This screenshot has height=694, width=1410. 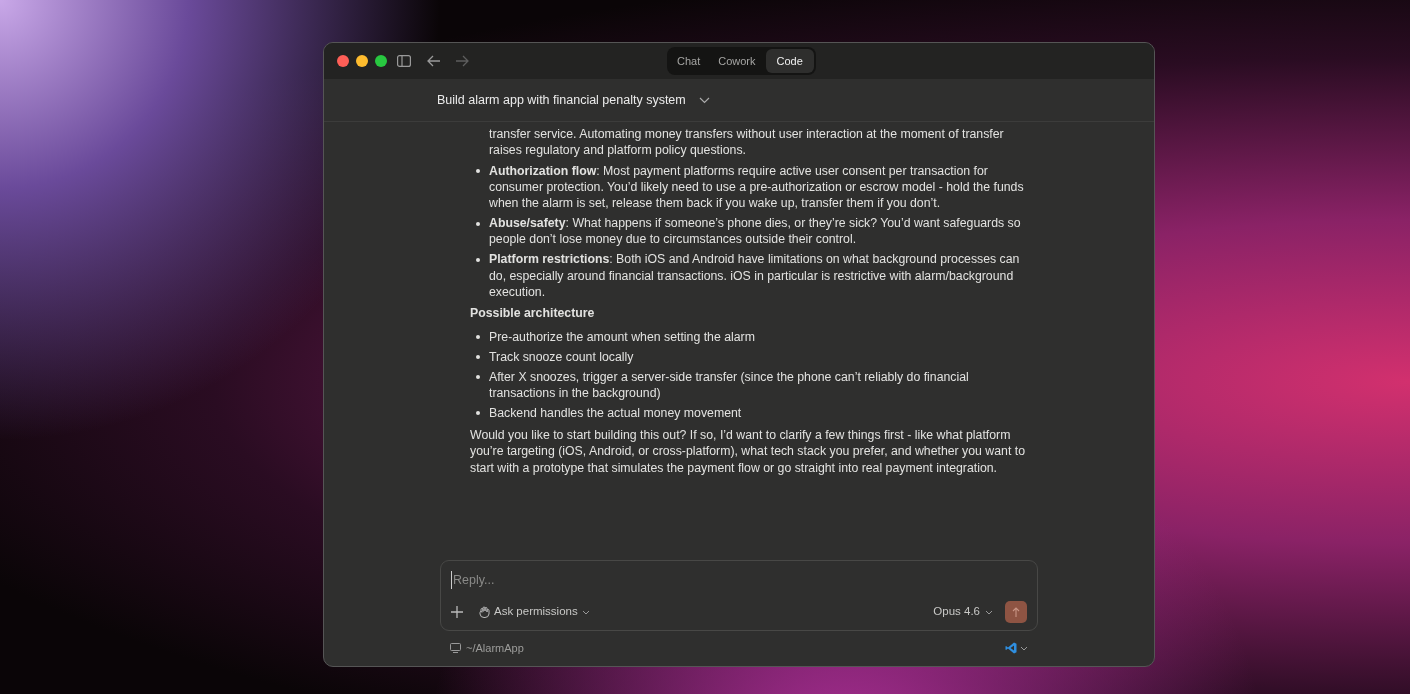 I want to click on close-button, so click(x=343, y=61).